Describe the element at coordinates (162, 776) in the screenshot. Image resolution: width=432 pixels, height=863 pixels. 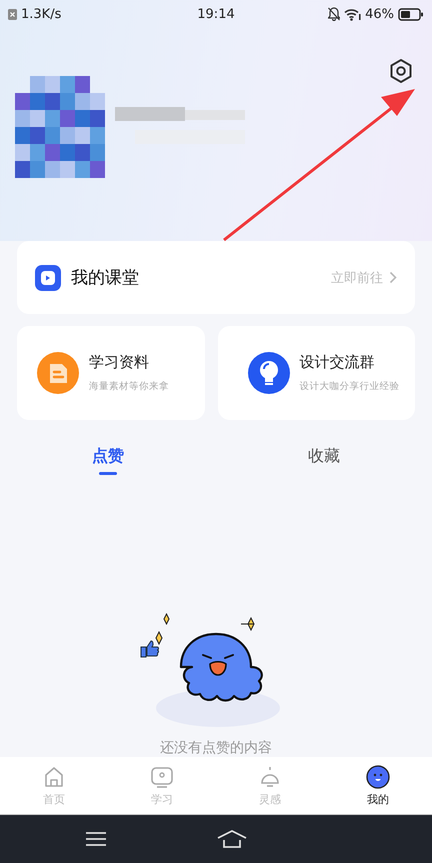
I see `screen-icon` at that location.